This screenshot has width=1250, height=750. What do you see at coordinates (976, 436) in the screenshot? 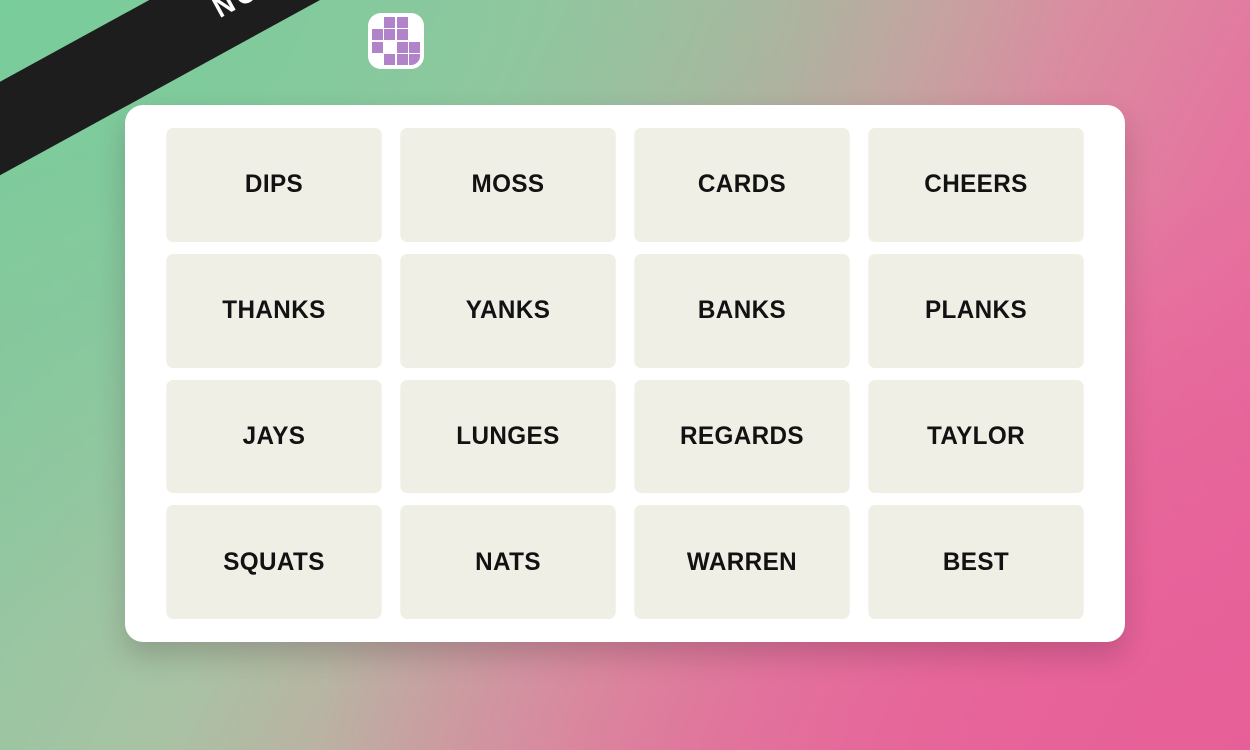
I see `word-tile: TAYLOR` at bounding box center [976, 436].